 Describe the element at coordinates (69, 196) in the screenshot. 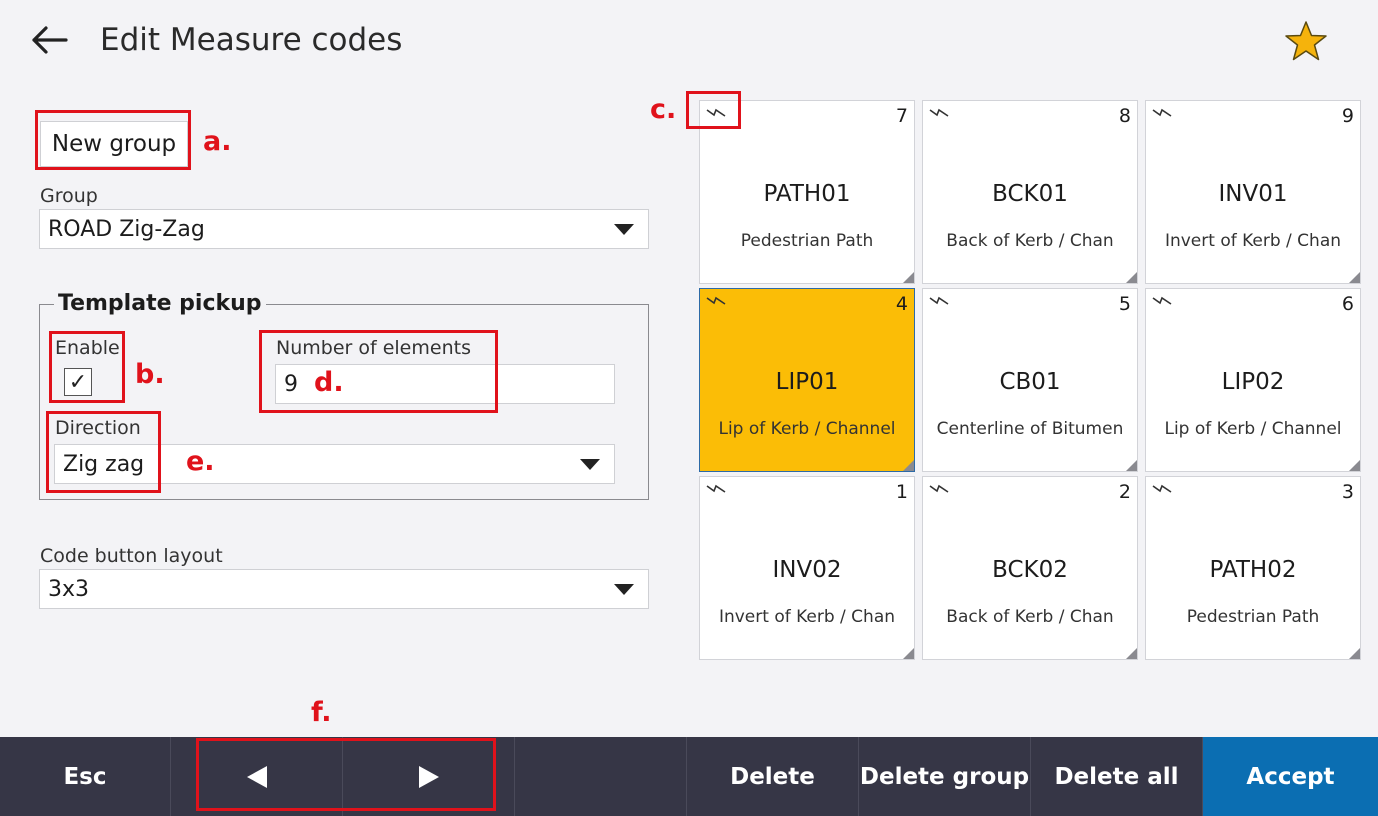

I see `group-label: Group` at that location.